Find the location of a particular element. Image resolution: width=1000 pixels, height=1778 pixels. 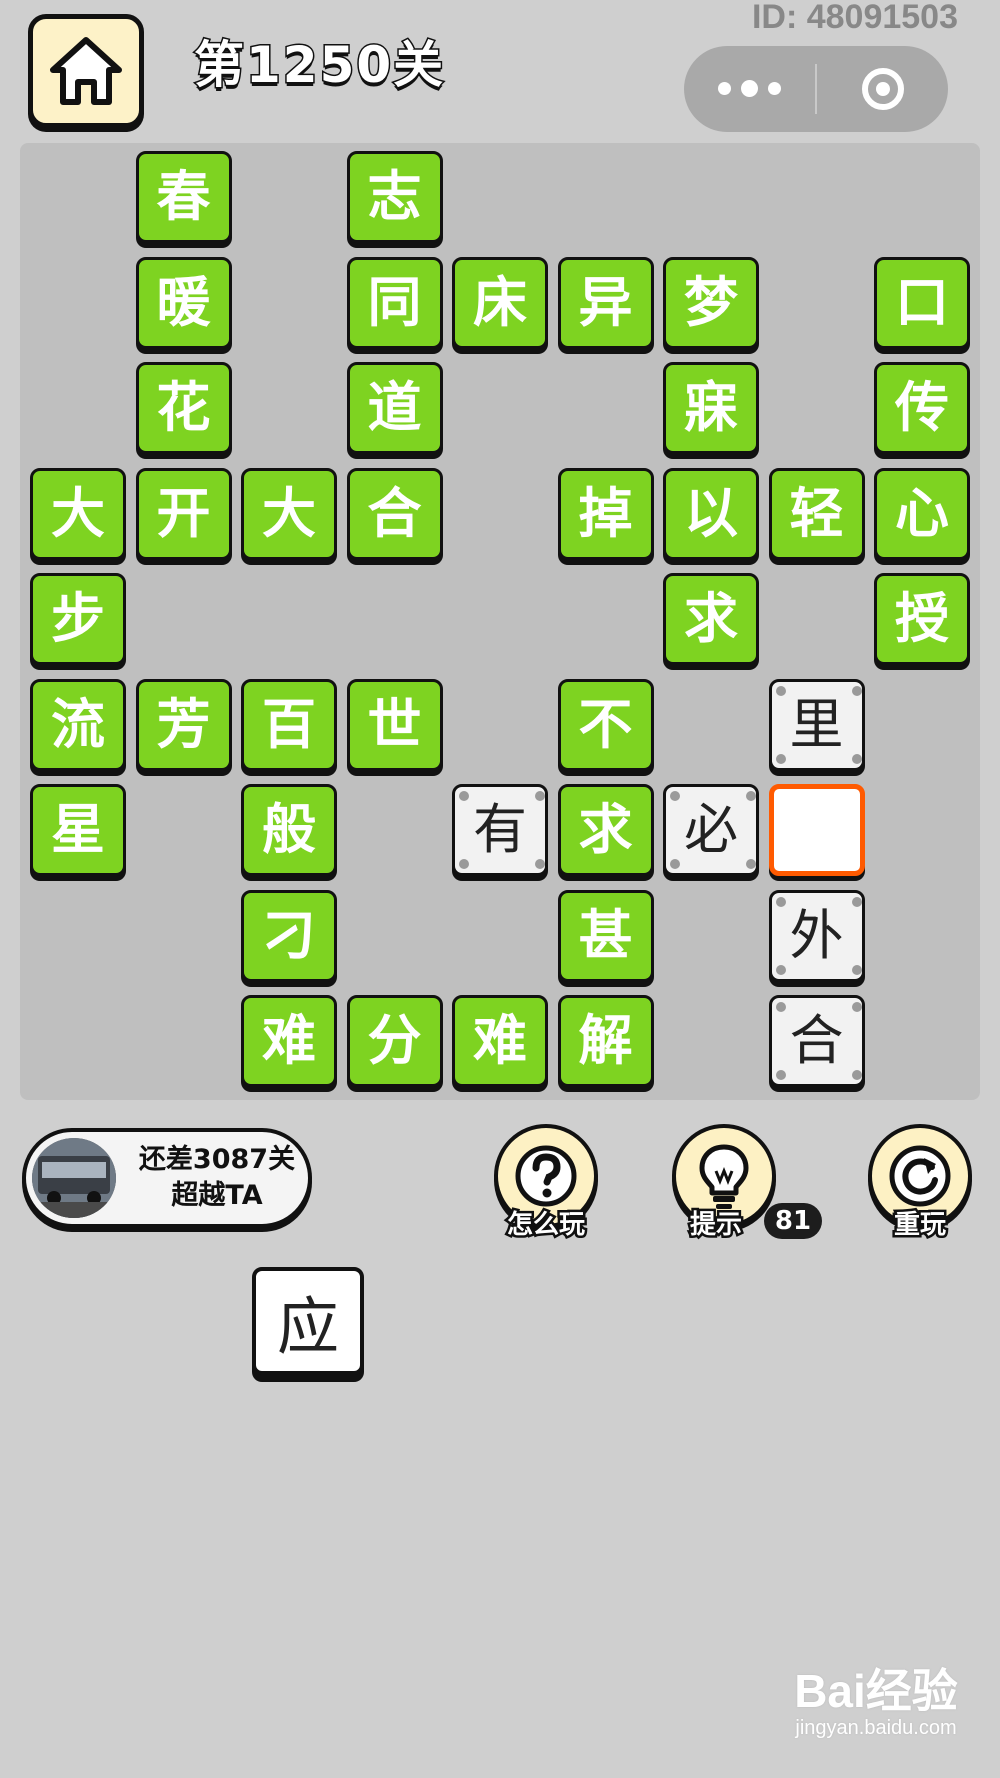

hint-label: 提示 is located at coordinates (715, 1225).